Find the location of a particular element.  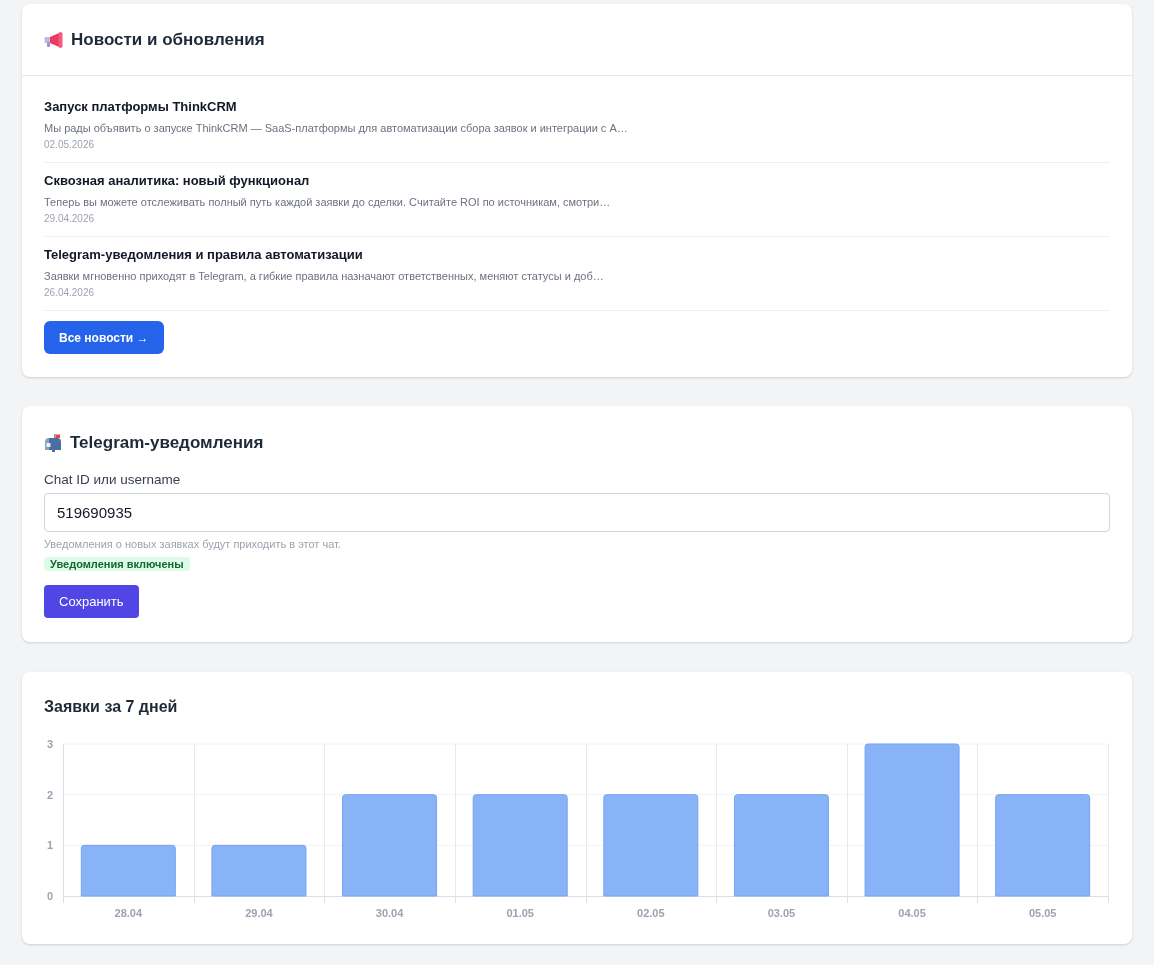

field-label: Chat ID или username is located at coordinates (112, 480).